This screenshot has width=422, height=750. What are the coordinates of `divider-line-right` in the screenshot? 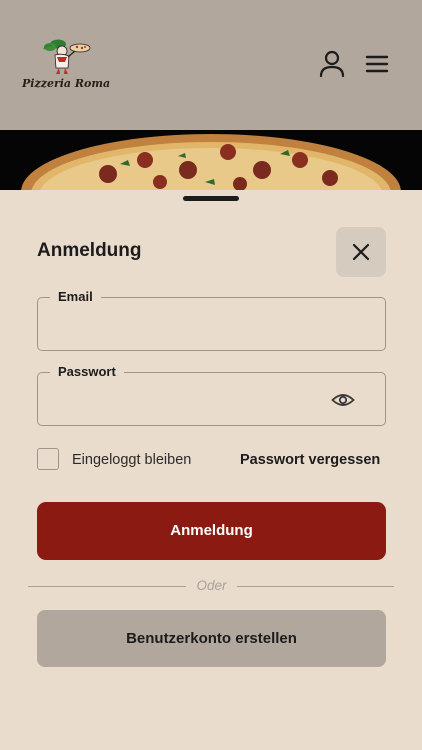 It's located at (315, 586).